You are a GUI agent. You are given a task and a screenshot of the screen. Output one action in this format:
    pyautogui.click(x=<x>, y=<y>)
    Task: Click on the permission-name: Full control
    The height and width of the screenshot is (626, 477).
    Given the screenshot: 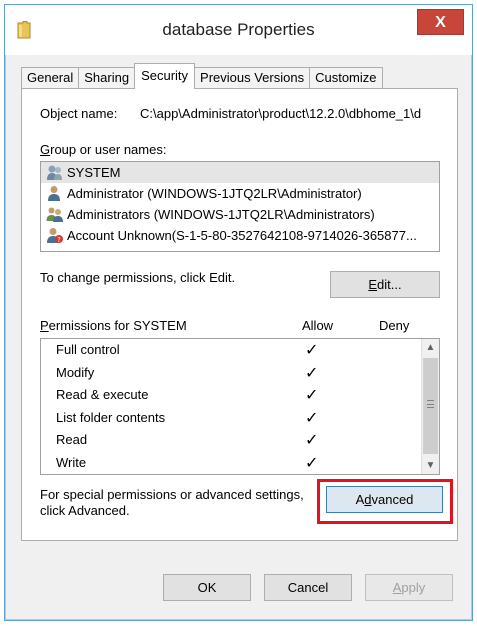 What is the action you would take?
    pyautogui.click(x=88, y=349)
    